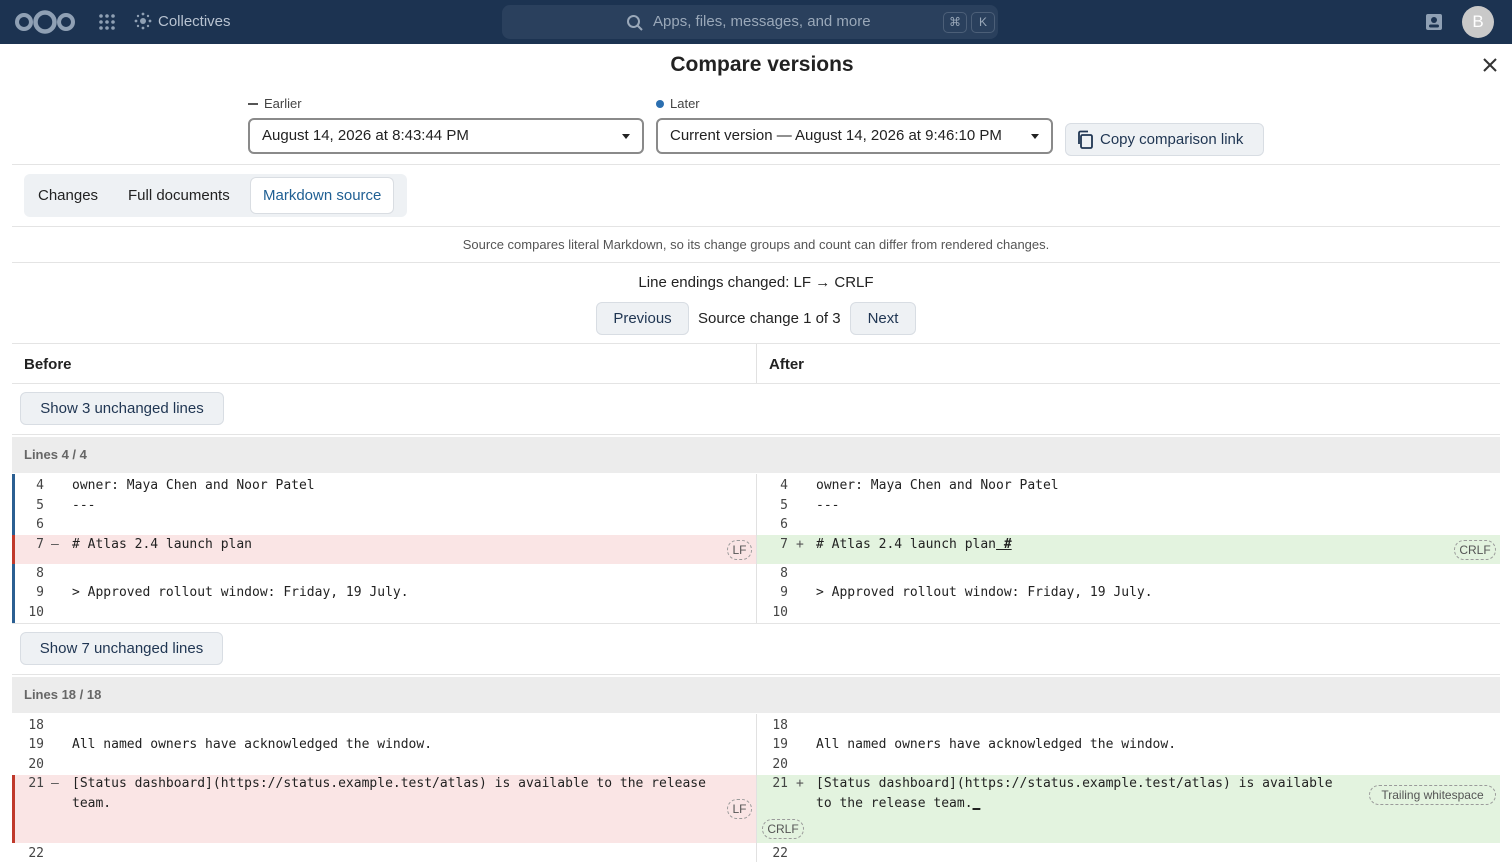 Image resolution: width=1512 pixels, height=862 pixels. I want to click on hunk-header: Lines 18 / 18, so click(756, 695).